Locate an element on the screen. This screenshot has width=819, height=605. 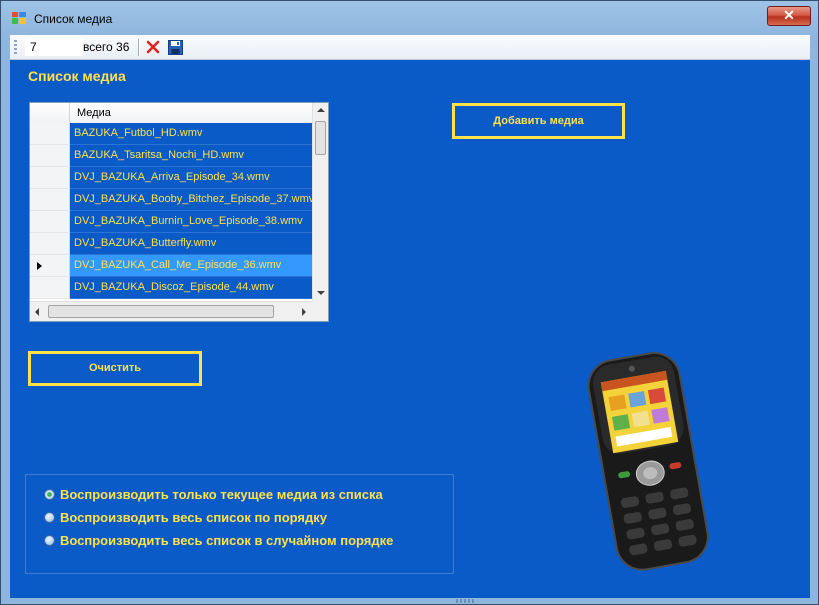
media-cell: DVJ_BAZUKA_Arriva_Episode_34.wmv is located at coordinates (191, 178).